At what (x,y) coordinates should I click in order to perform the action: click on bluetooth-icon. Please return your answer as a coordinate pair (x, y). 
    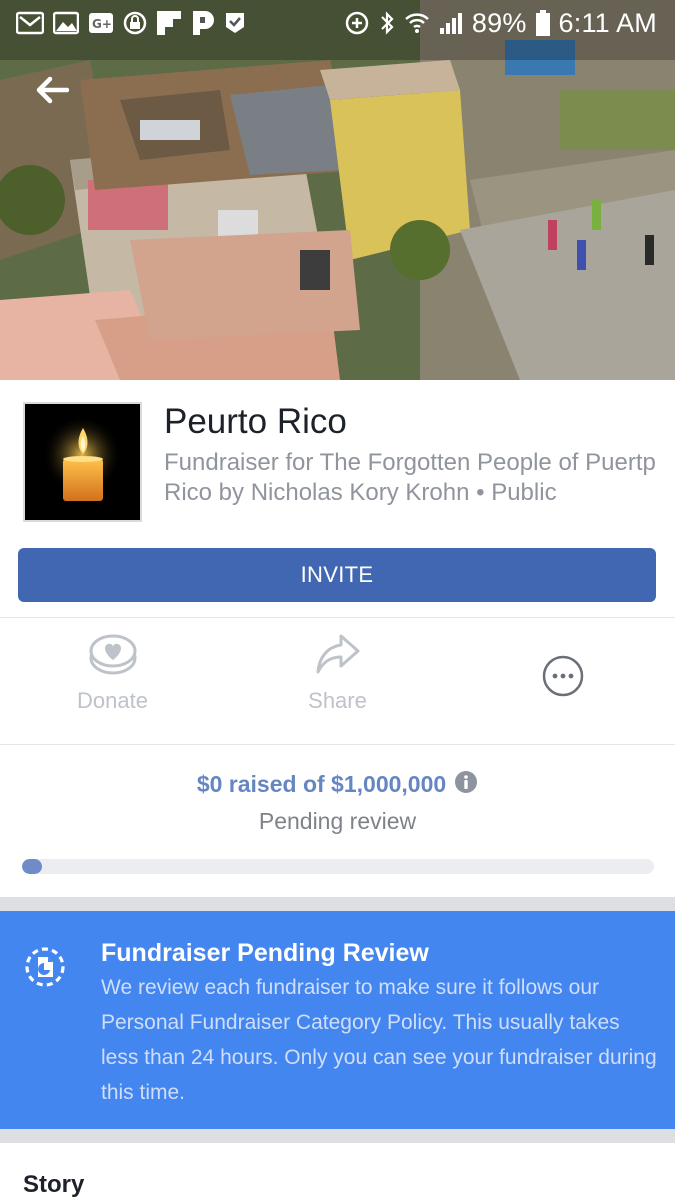
    Looking at the image, I should click on (387, 23).